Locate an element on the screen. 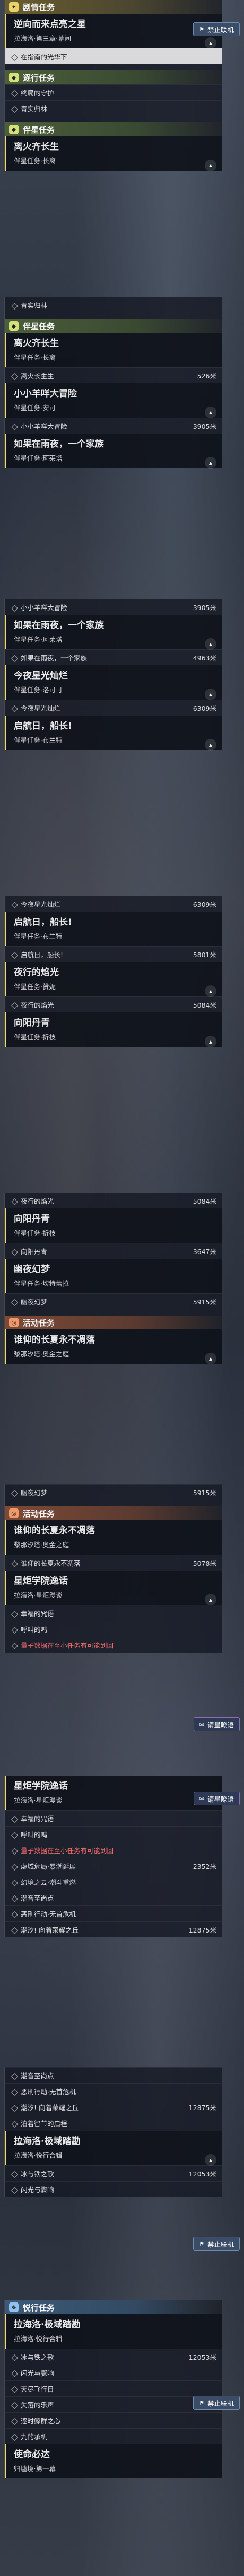  header-label: 悦行任务 is located at coordinates (39, 2307).